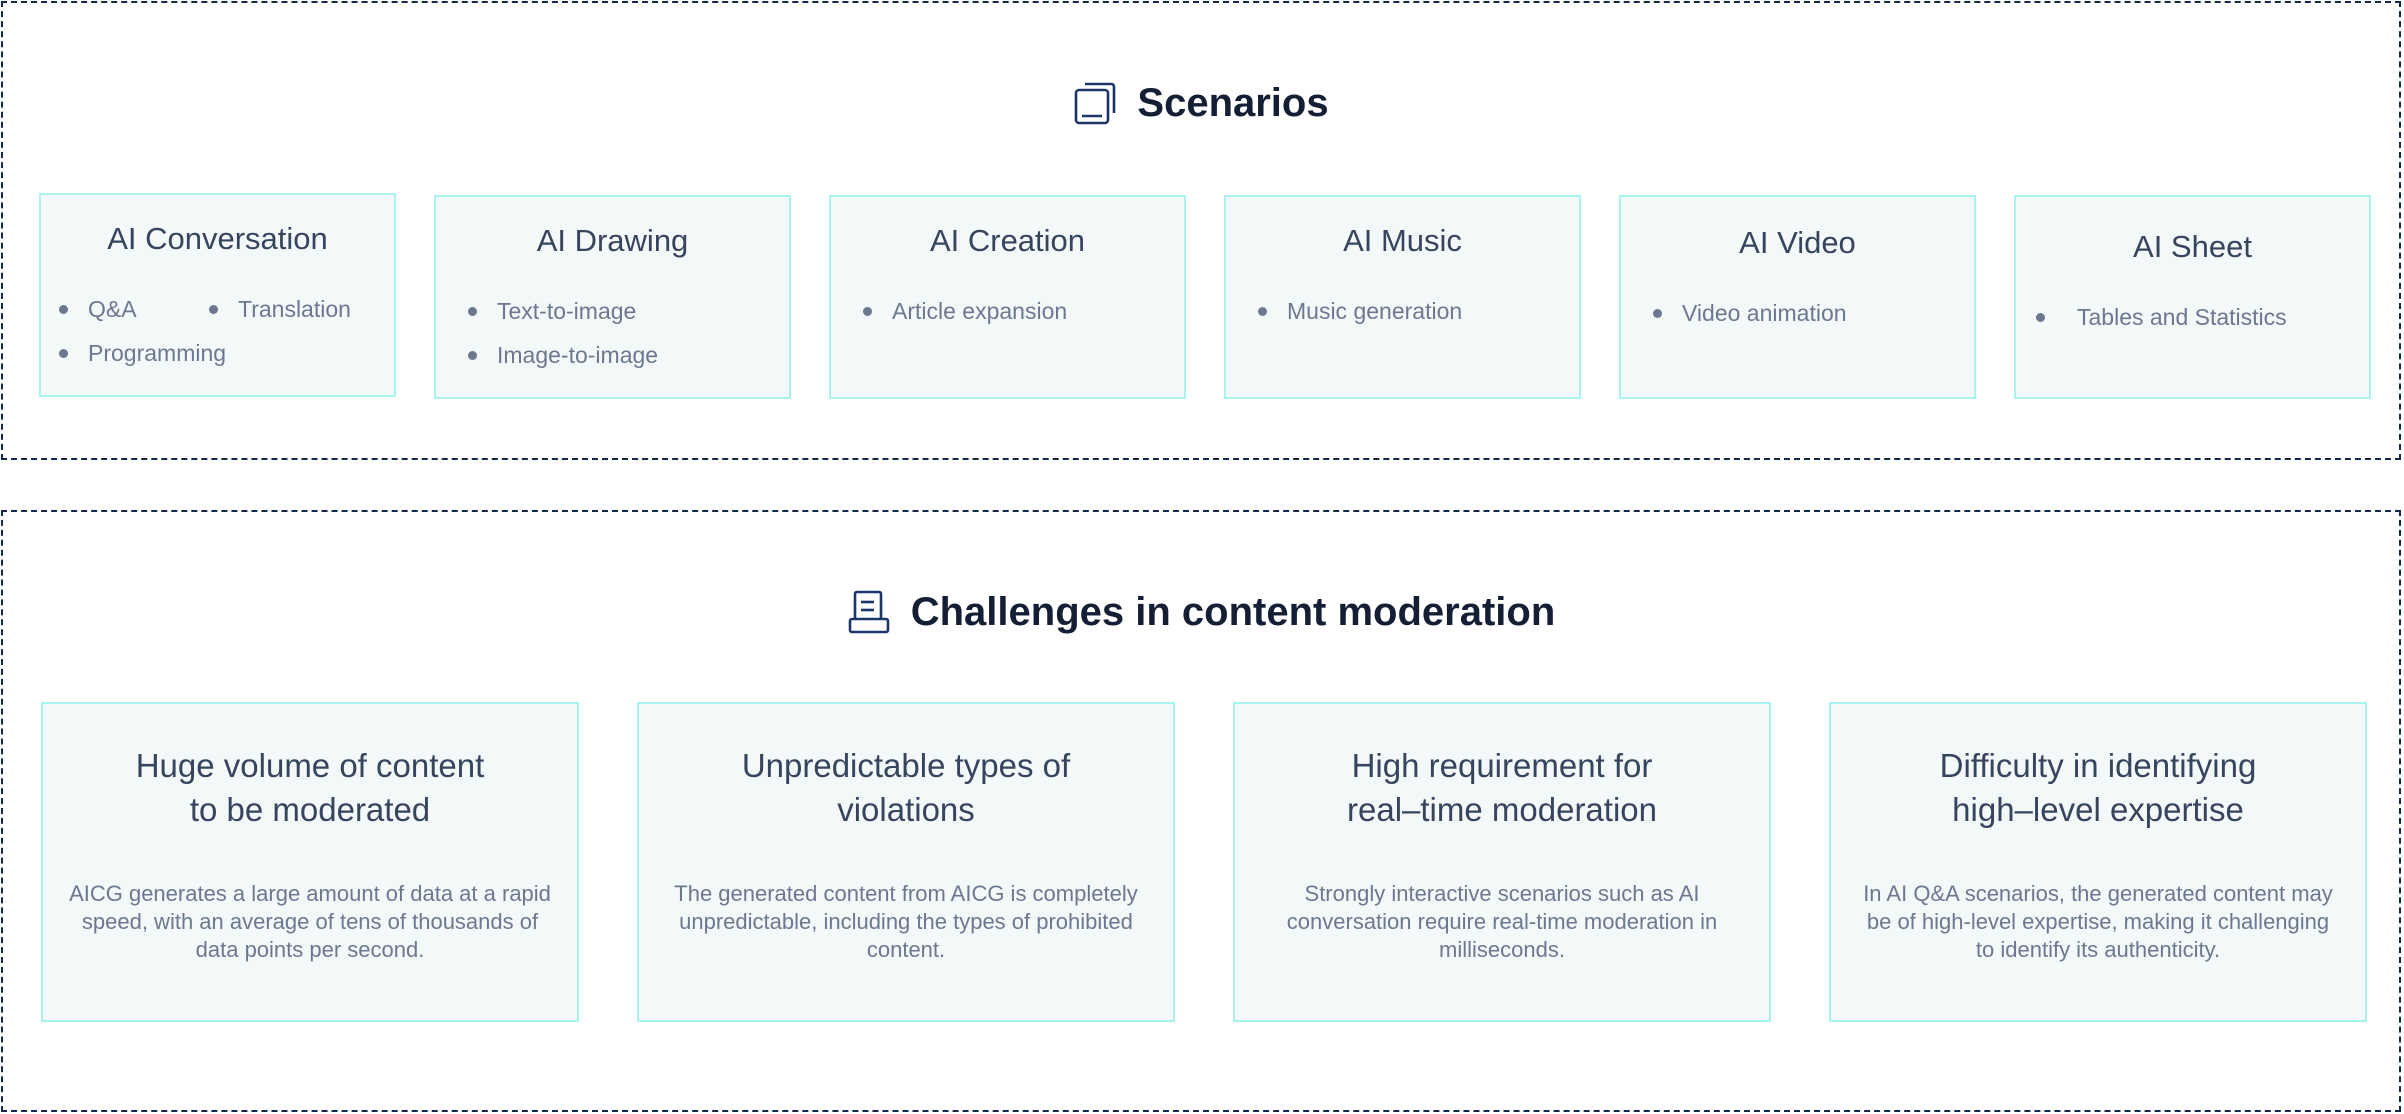 This screenshot has width=2404, height=1114. Describe the element at coordinates (1095, 103) in the screenshot. I see `layers-icon` at that location.